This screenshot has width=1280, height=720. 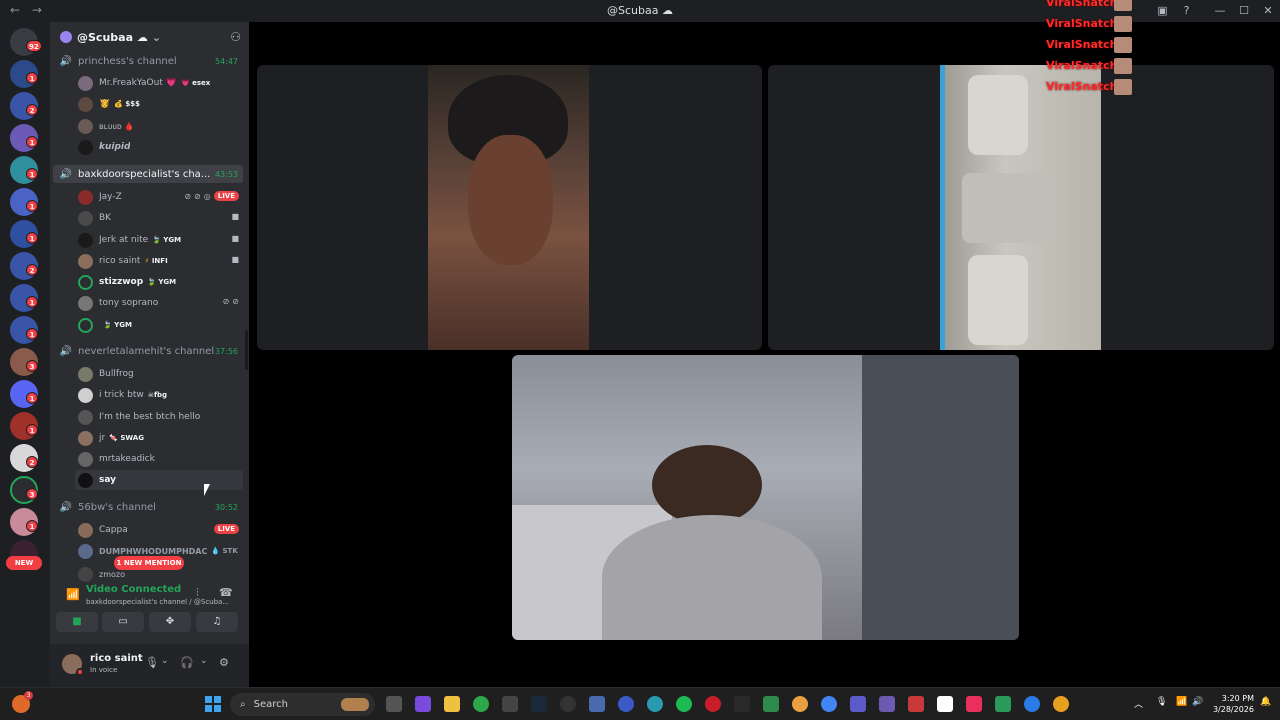 What do you see at coordinates (159, 438) in the screenshot?
I see `voice-user: jr 🍬 SWAG` at bounding box center [159, 438].